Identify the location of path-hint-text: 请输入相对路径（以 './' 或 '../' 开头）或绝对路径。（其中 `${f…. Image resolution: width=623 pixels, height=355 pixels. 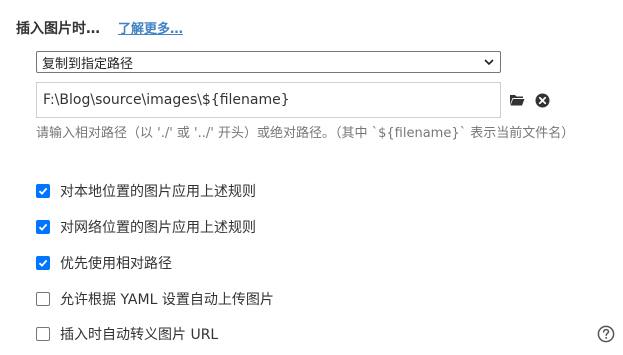
(305, 133).